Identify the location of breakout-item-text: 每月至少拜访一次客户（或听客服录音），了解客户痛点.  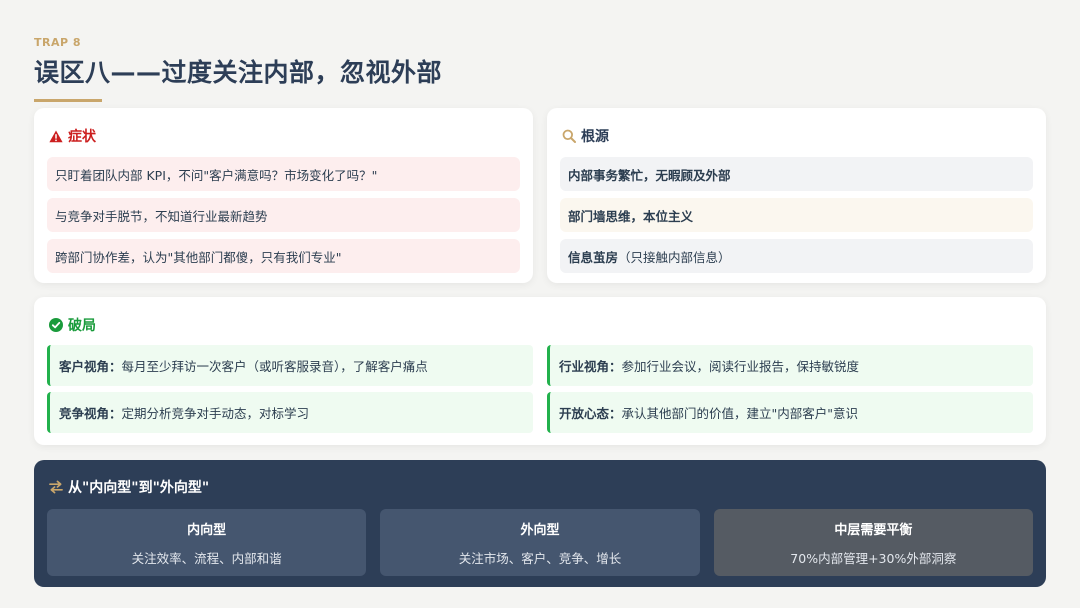
(274, 366).